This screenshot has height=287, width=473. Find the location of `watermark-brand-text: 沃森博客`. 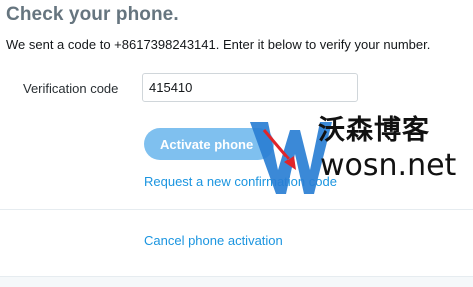

watermark-brand-text: 沃森博客 is located at coordinates (374, 130).